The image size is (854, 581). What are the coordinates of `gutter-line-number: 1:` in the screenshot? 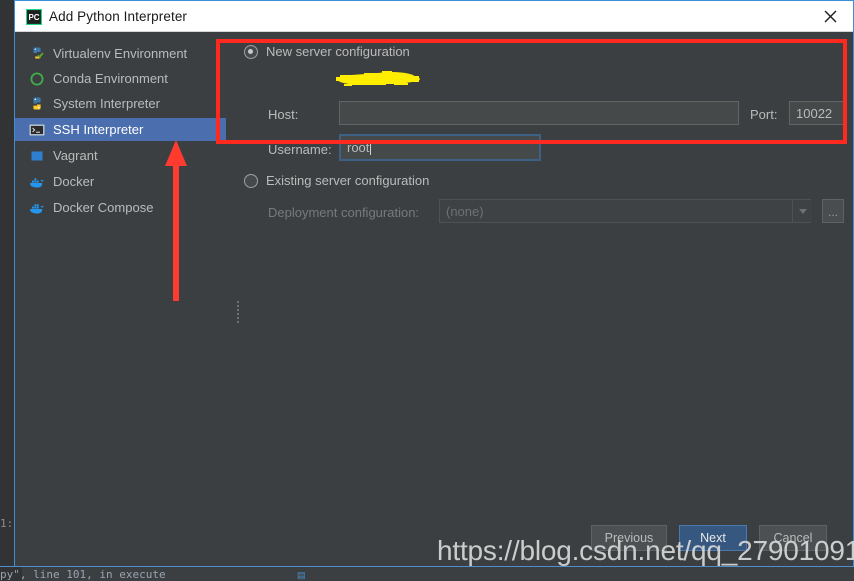 It's located at (7, 523).